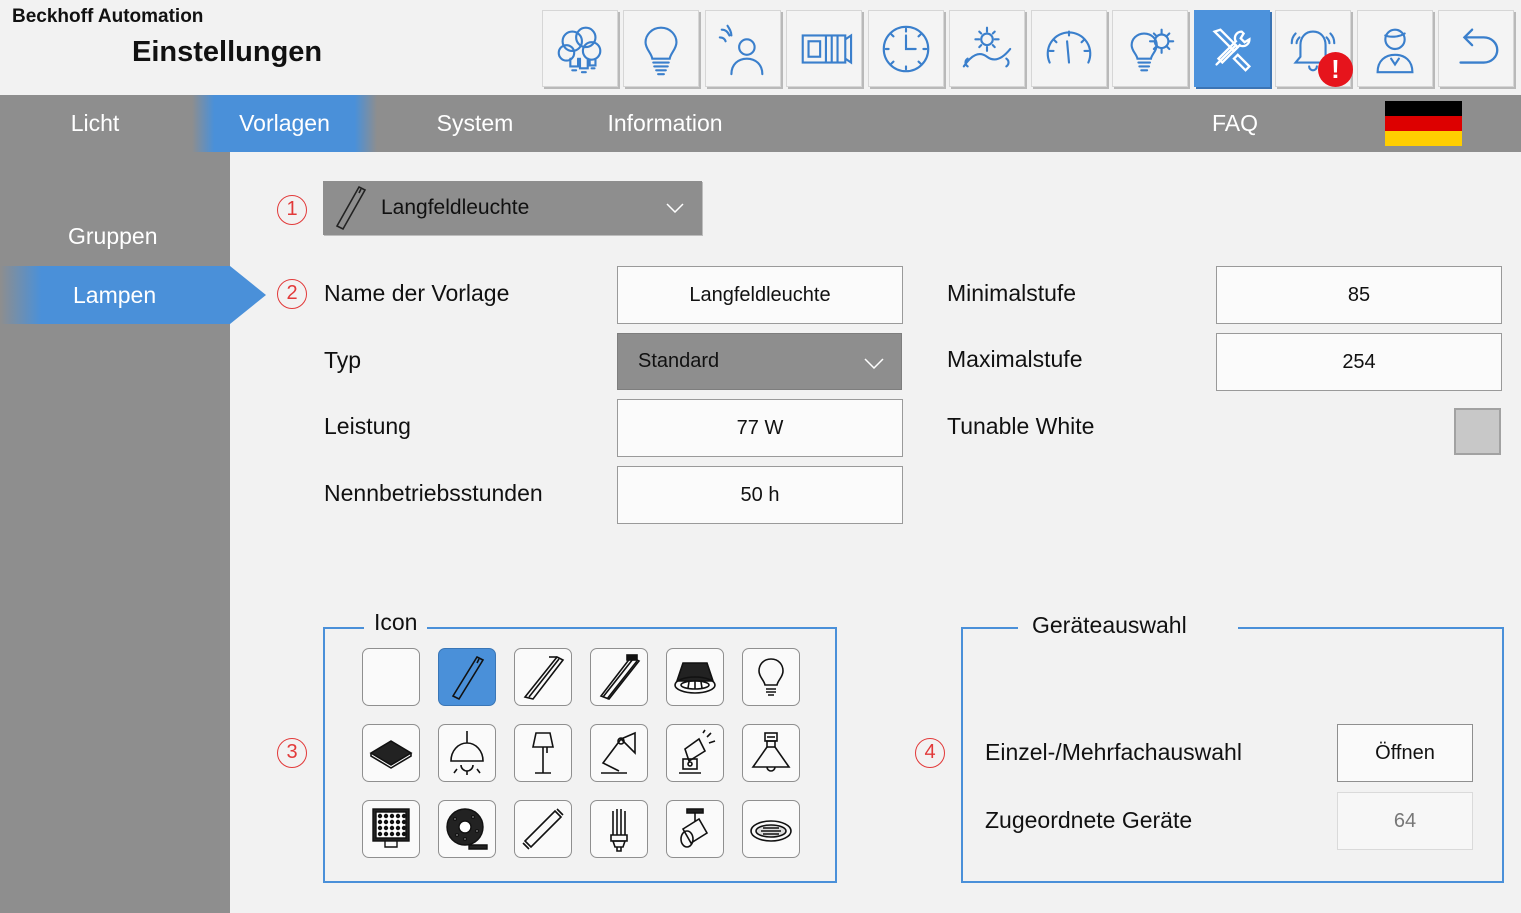 The height and width of the screenshot is (913, 1521). I want to click on icon-option-panel, so click(391, 753).